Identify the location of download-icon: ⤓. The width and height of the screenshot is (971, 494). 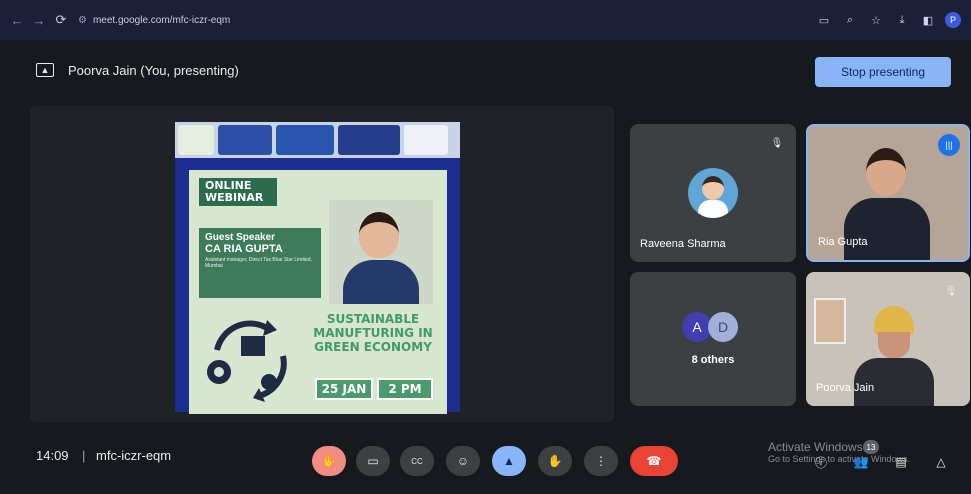
(902, 20).